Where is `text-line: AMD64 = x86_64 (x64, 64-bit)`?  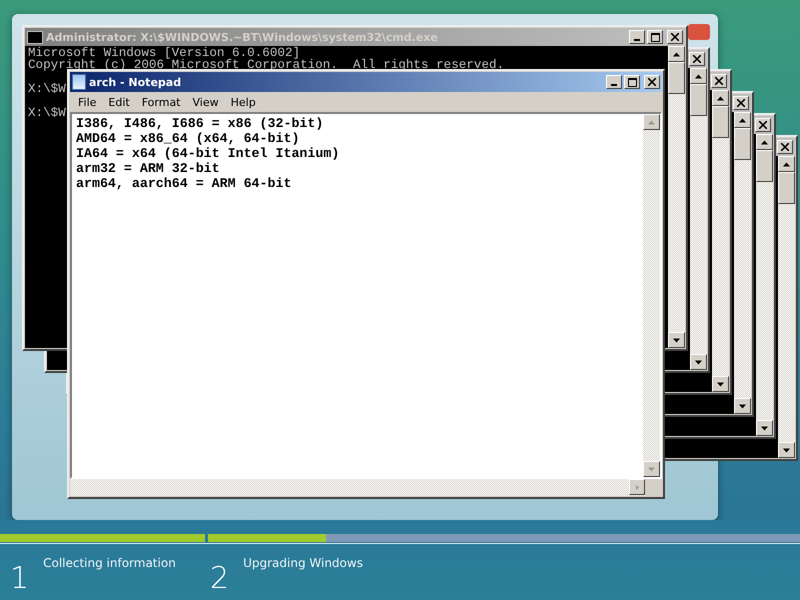 text-line: AMD64 = x86_64 (x64, 64-bit) is located at coordinates (188, 138).